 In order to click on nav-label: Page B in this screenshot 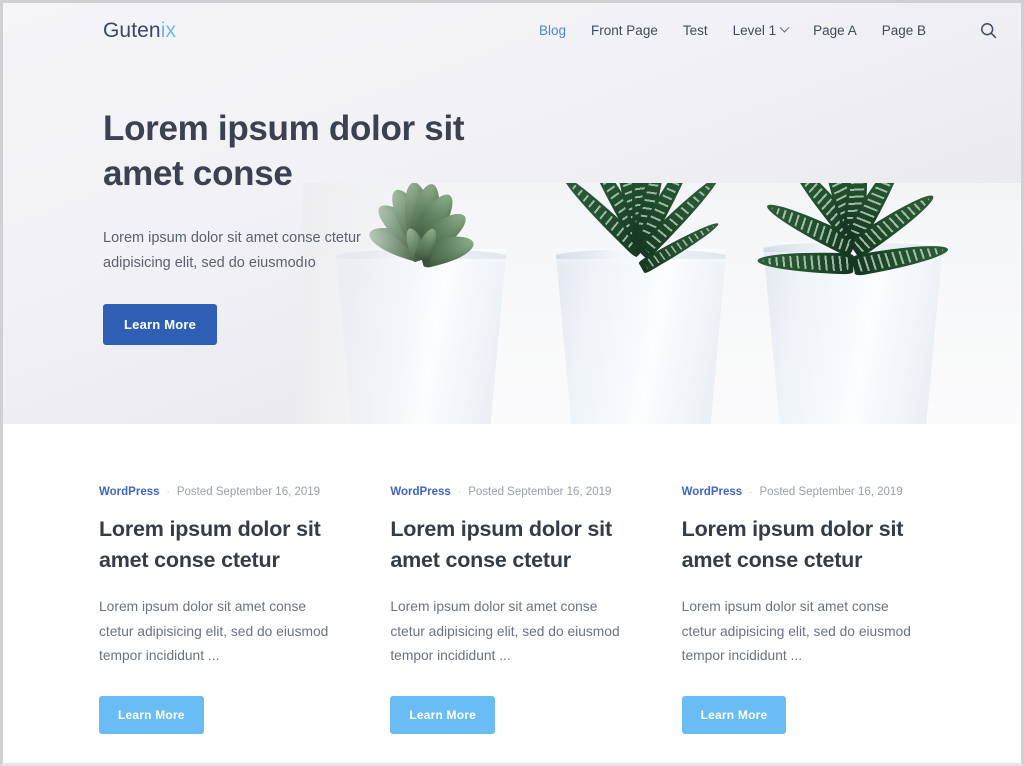, I will do `click(903, 30)`.